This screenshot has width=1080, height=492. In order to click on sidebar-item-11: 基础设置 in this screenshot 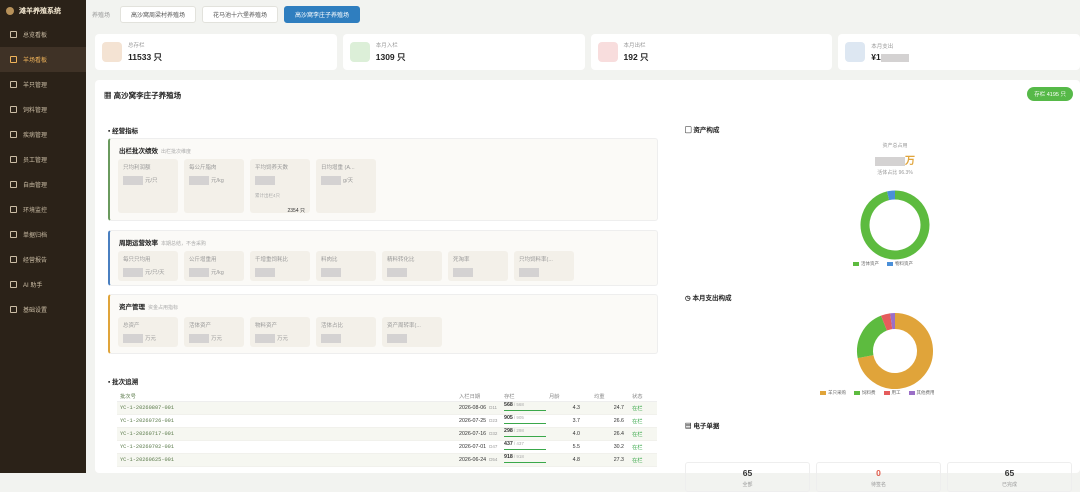, I will do `click(43, 309)`.